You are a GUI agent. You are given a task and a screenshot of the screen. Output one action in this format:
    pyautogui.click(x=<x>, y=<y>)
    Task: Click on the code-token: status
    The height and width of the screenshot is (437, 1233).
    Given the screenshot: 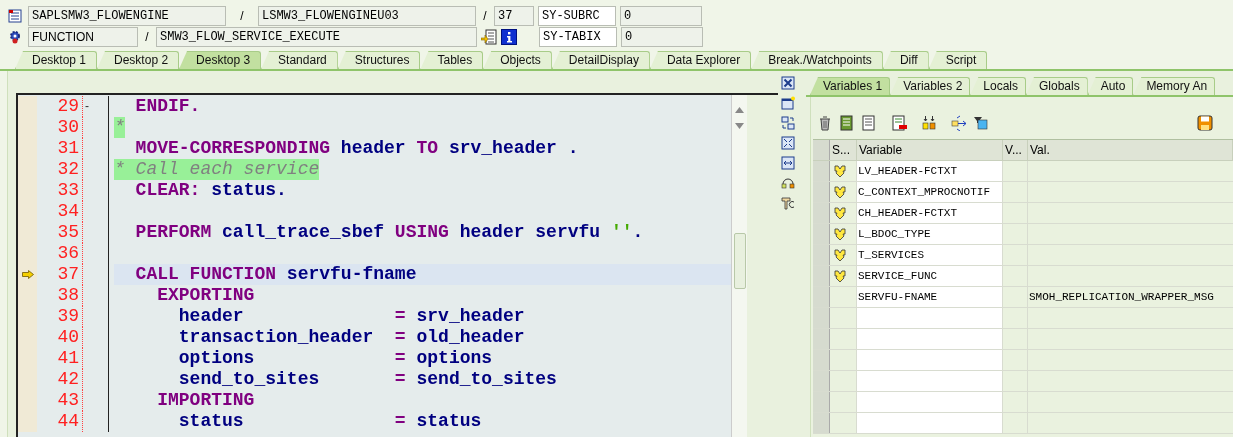 What is the action you would take?
    pyautogui.click(x=448, y=421)
    